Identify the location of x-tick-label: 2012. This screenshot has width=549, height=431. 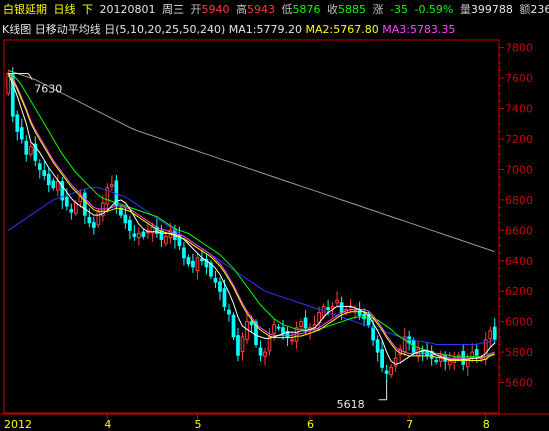
(18, 424).